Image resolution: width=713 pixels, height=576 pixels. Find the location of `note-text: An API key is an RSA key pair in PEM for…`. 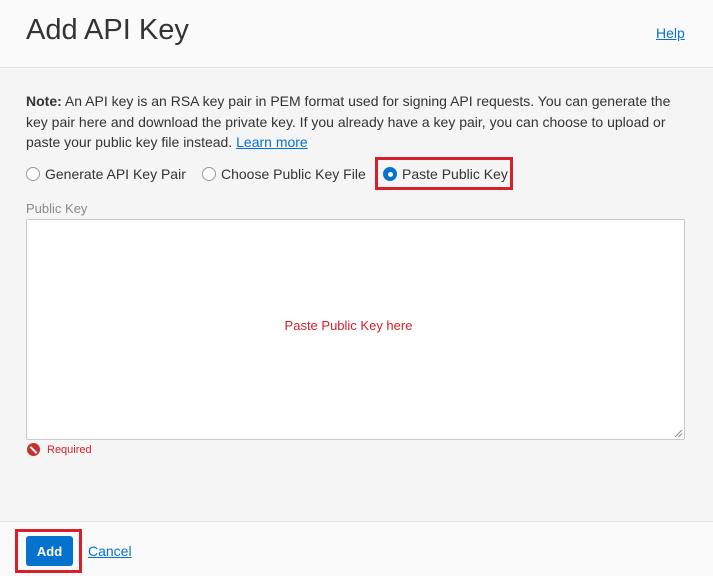

note-text: An API key is an RSA key pair in PEM for… is located at coordinates (348, 121).